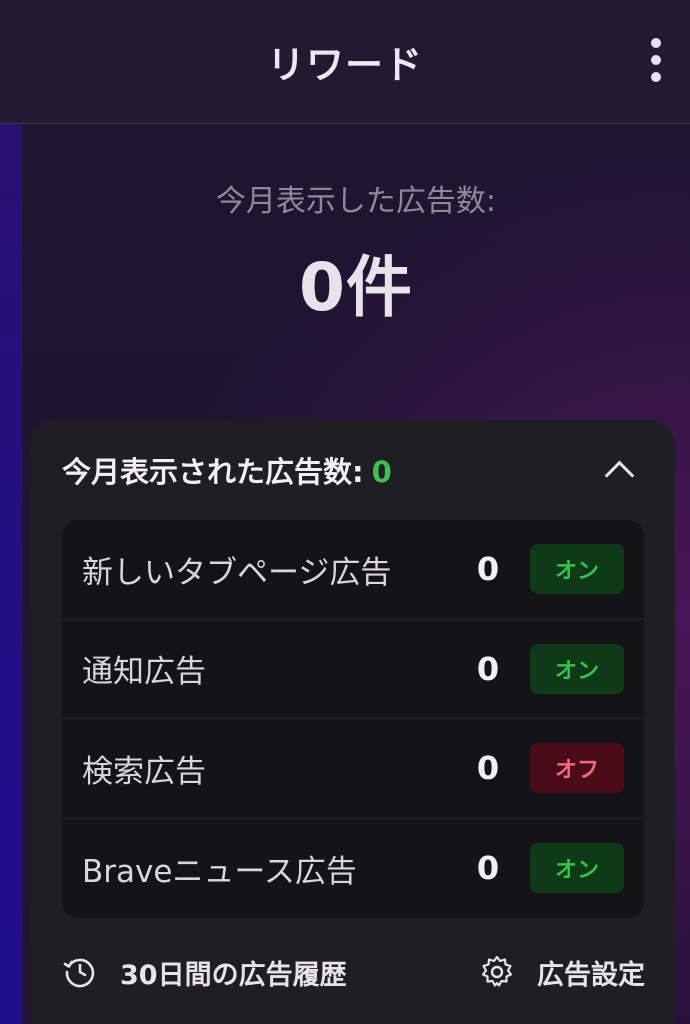 The width and height of the screenshot is (690, 1024). I want to click on history-clock-icon, so click(79, 973).